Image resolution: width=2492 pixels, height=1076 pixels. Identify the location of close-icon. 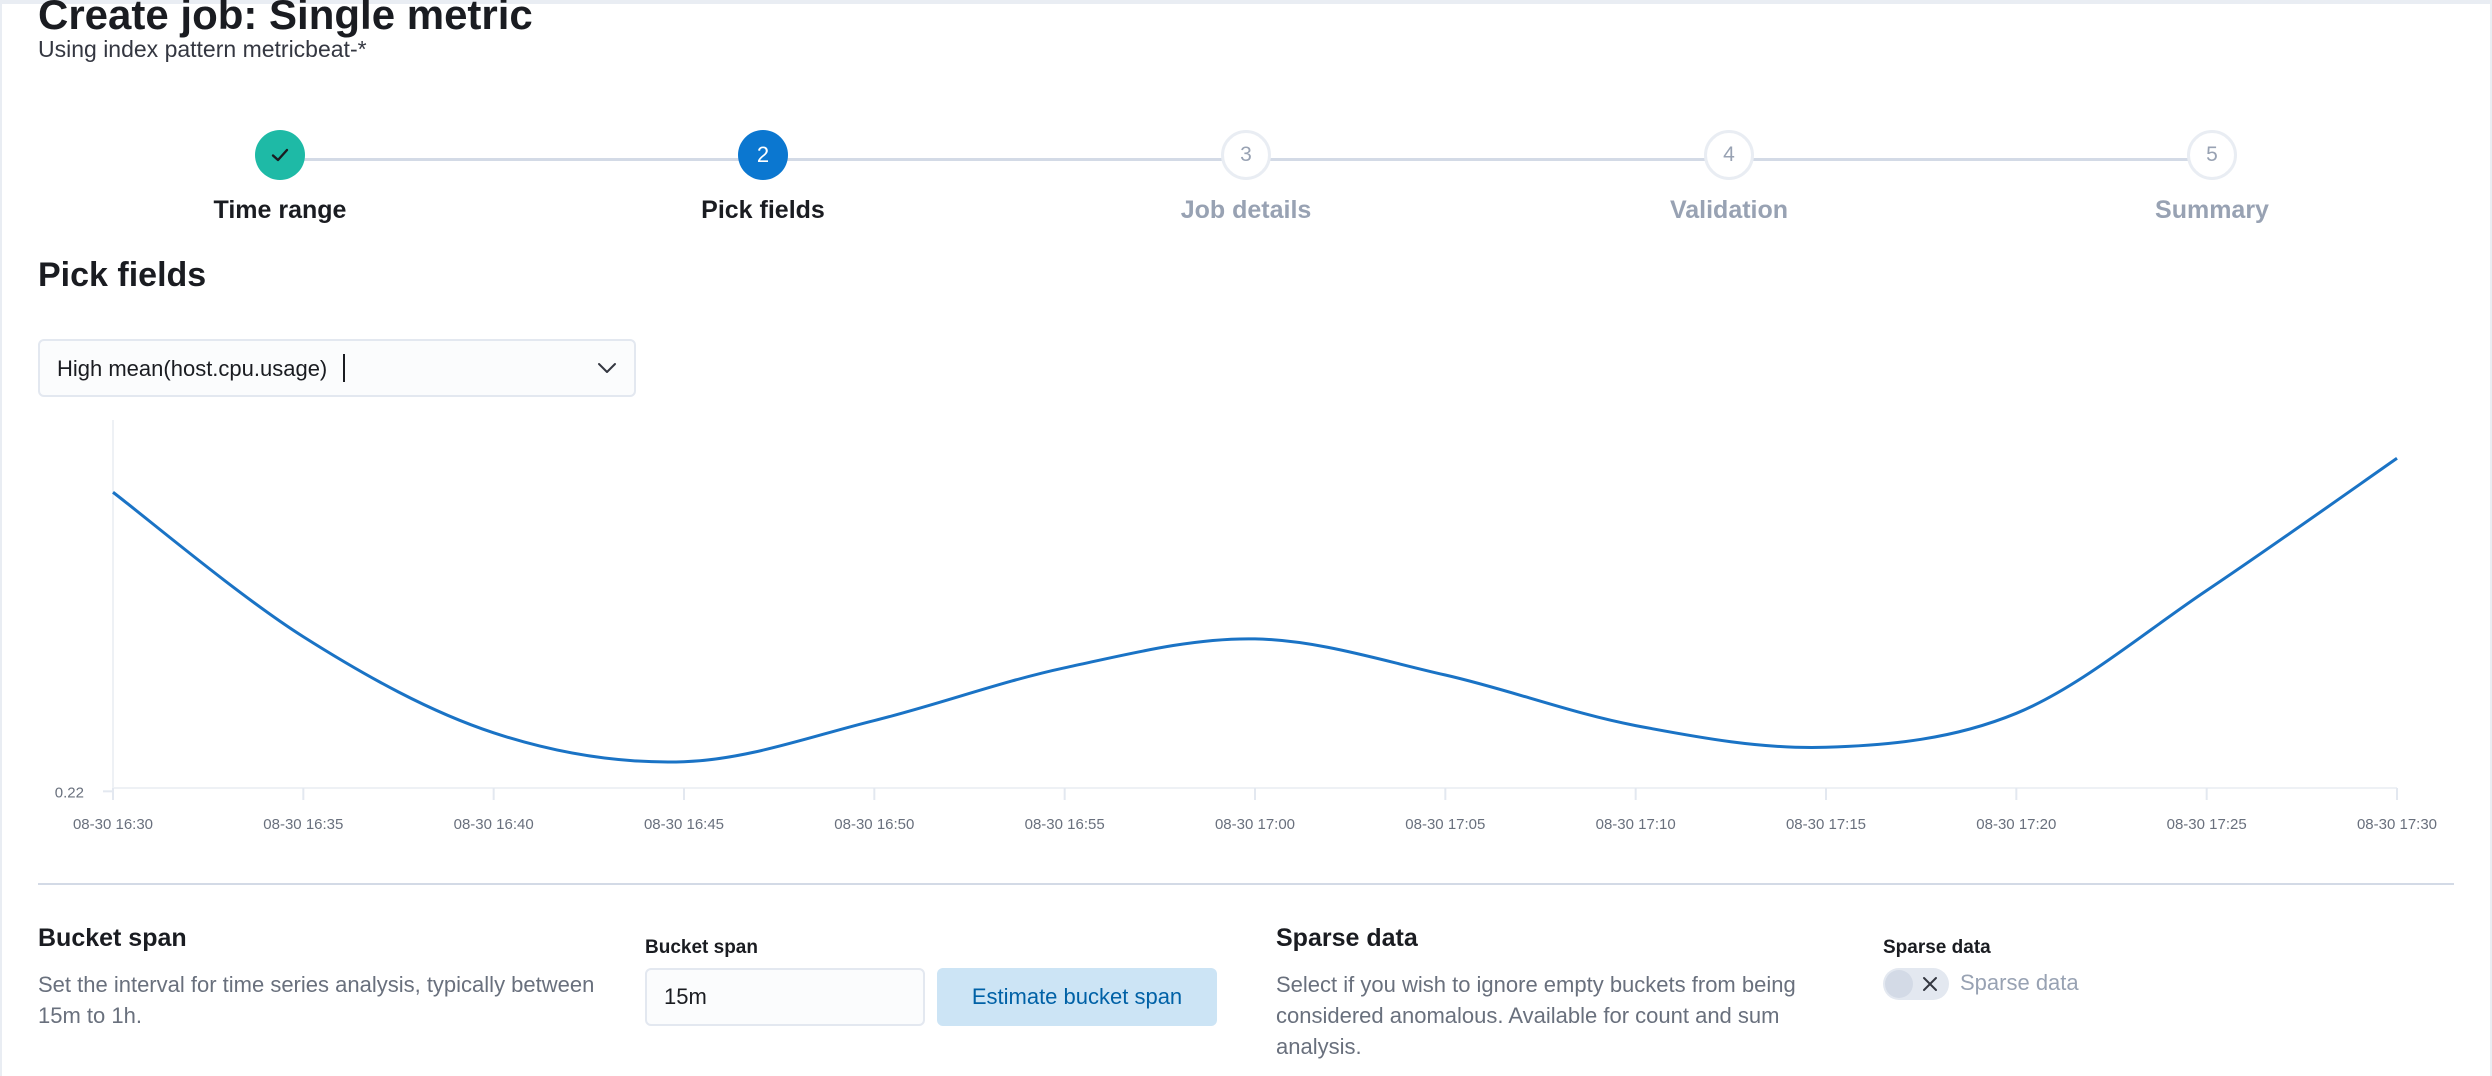
(1930, 984).